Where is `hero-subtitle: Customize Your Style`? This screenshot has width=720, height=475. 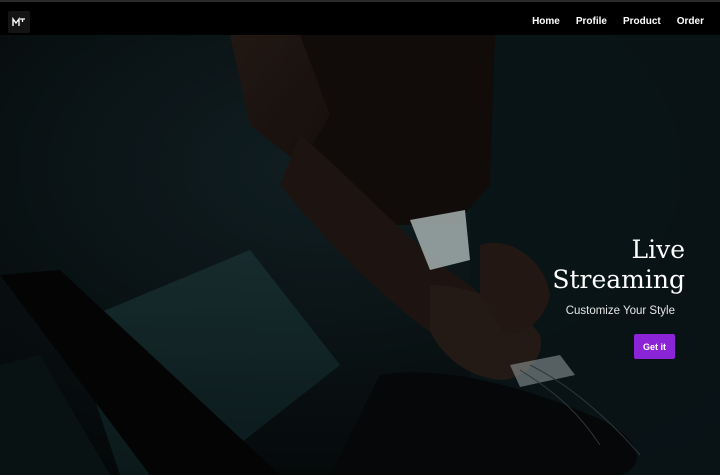
hero-subtitle: Customize Your Style is located at coordinates (620, 311).